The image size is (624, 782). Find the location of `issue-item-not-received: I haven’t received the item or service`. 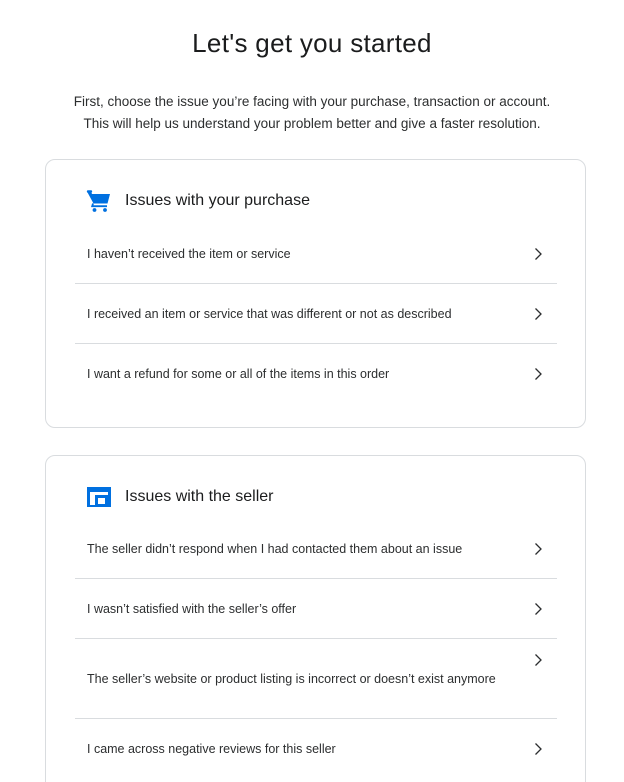

issue-item-not-received: I haven’t received the item or service is located at coordinates (316, 254).